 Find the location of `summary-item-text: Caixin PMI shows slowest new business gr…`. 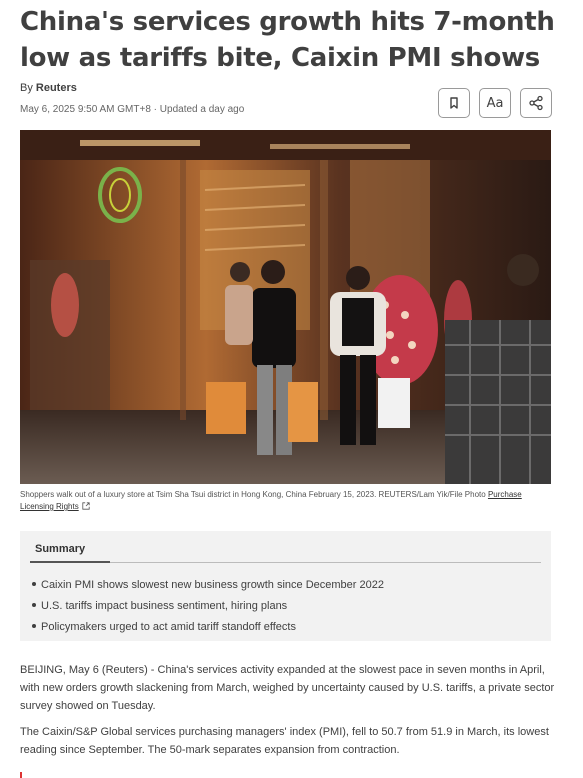

summary-item-text: Caixin PMI shows slowest new business gr… is located at coordinates (212, 585).